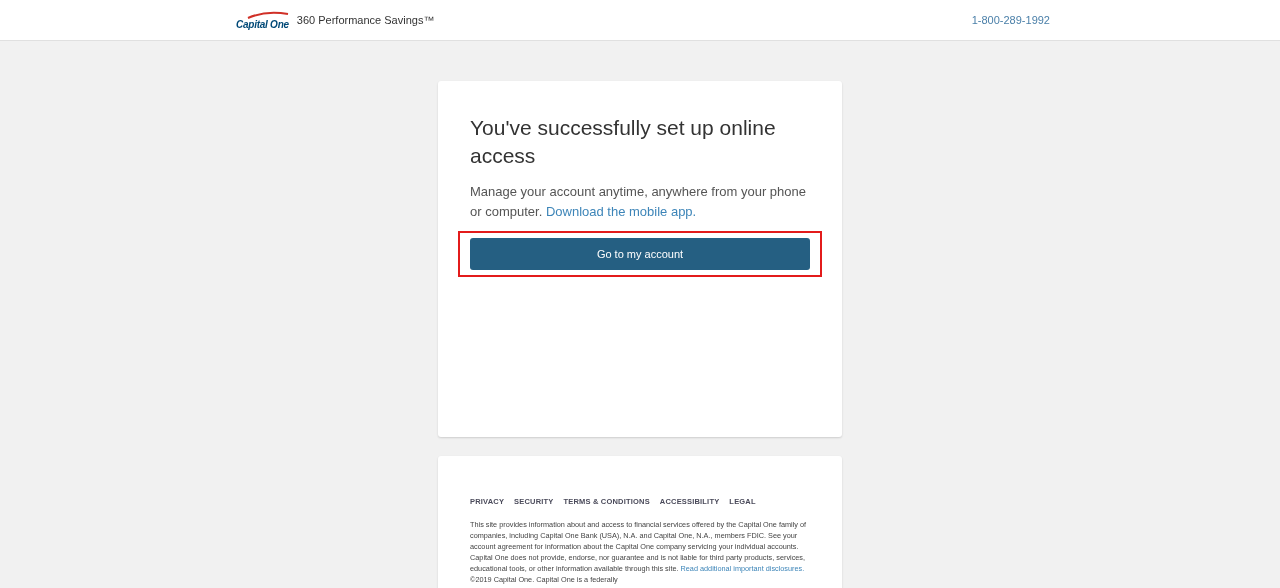 The image size is (1280, 588). What do you see at coordinates (262, 20) in the screenshot?
I see `logo: Capital One` at bounding box center [262, 20].